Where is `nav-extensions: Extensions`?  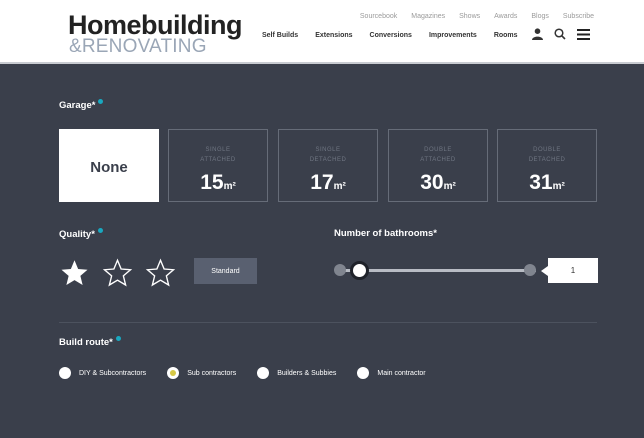 nav-extensions: Extensions is located at coordinates (333, 35).